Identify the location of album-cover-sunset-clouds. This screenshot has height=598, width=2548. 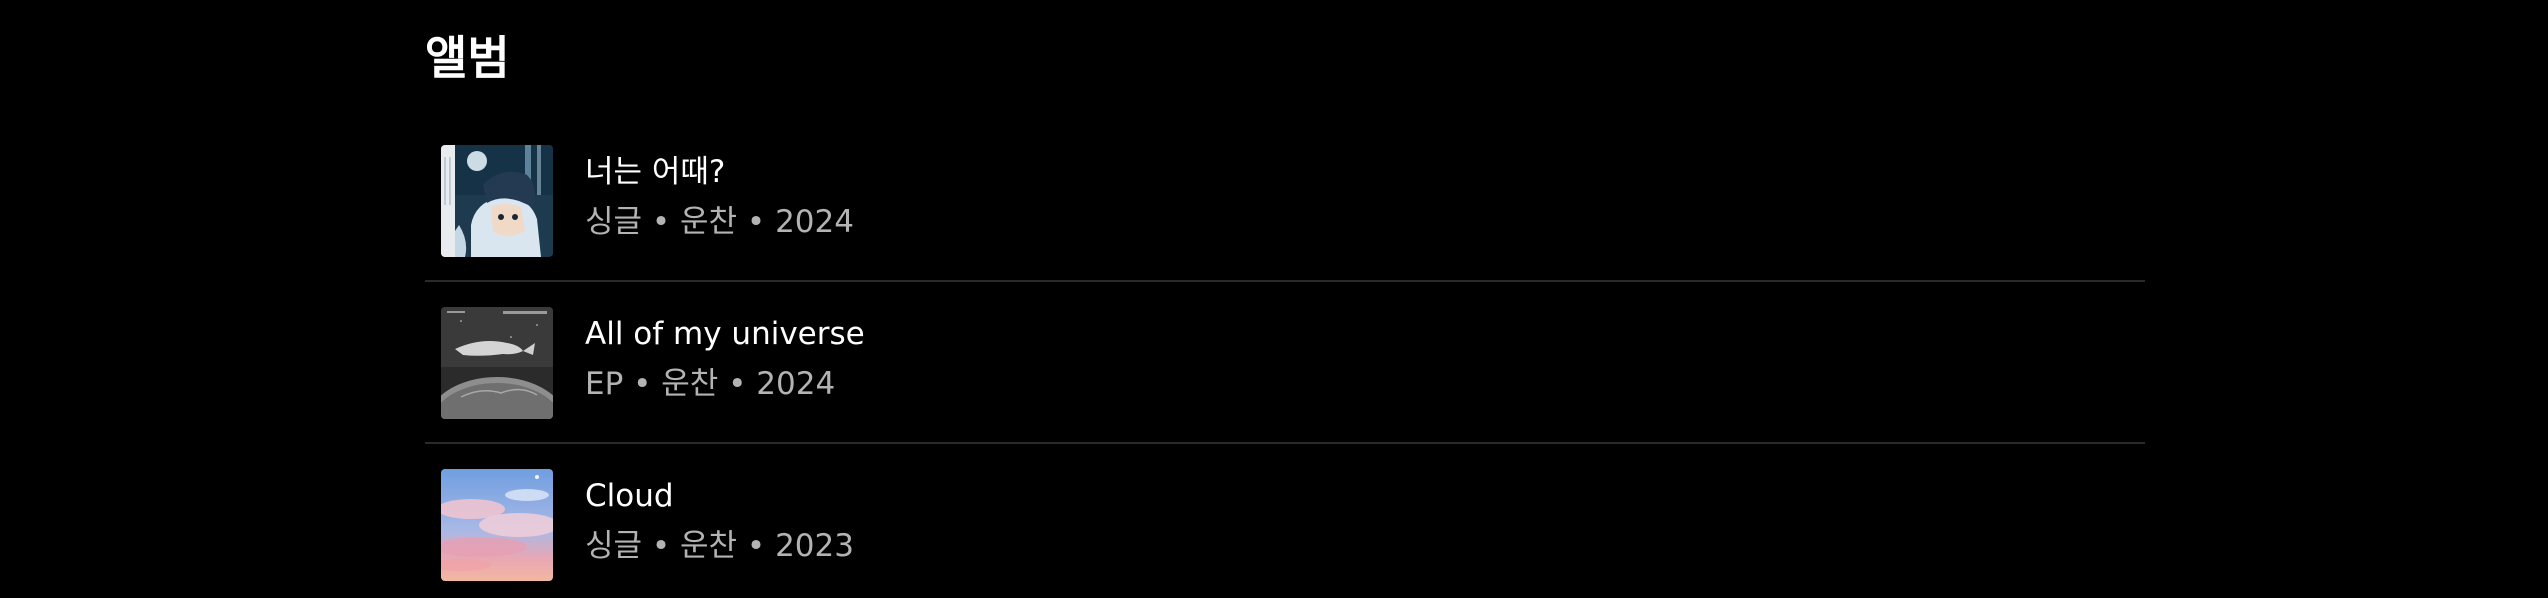
(497, 525).